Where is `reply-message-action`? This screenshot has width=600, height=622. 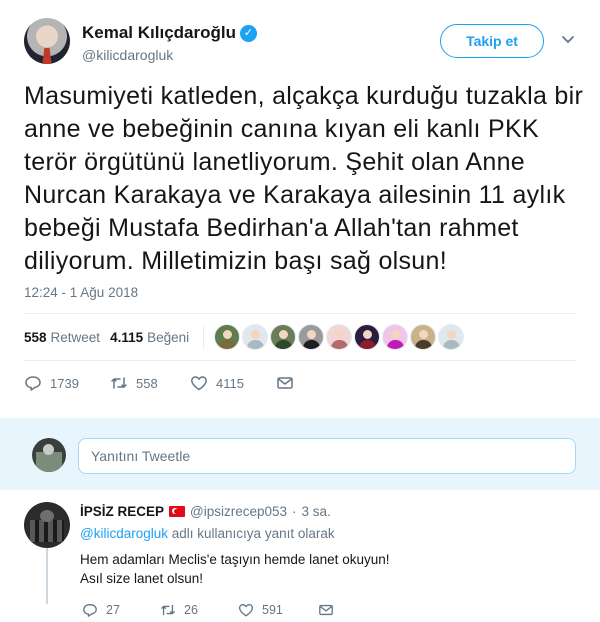
reply-message-action is located at coordinates (326, 610).